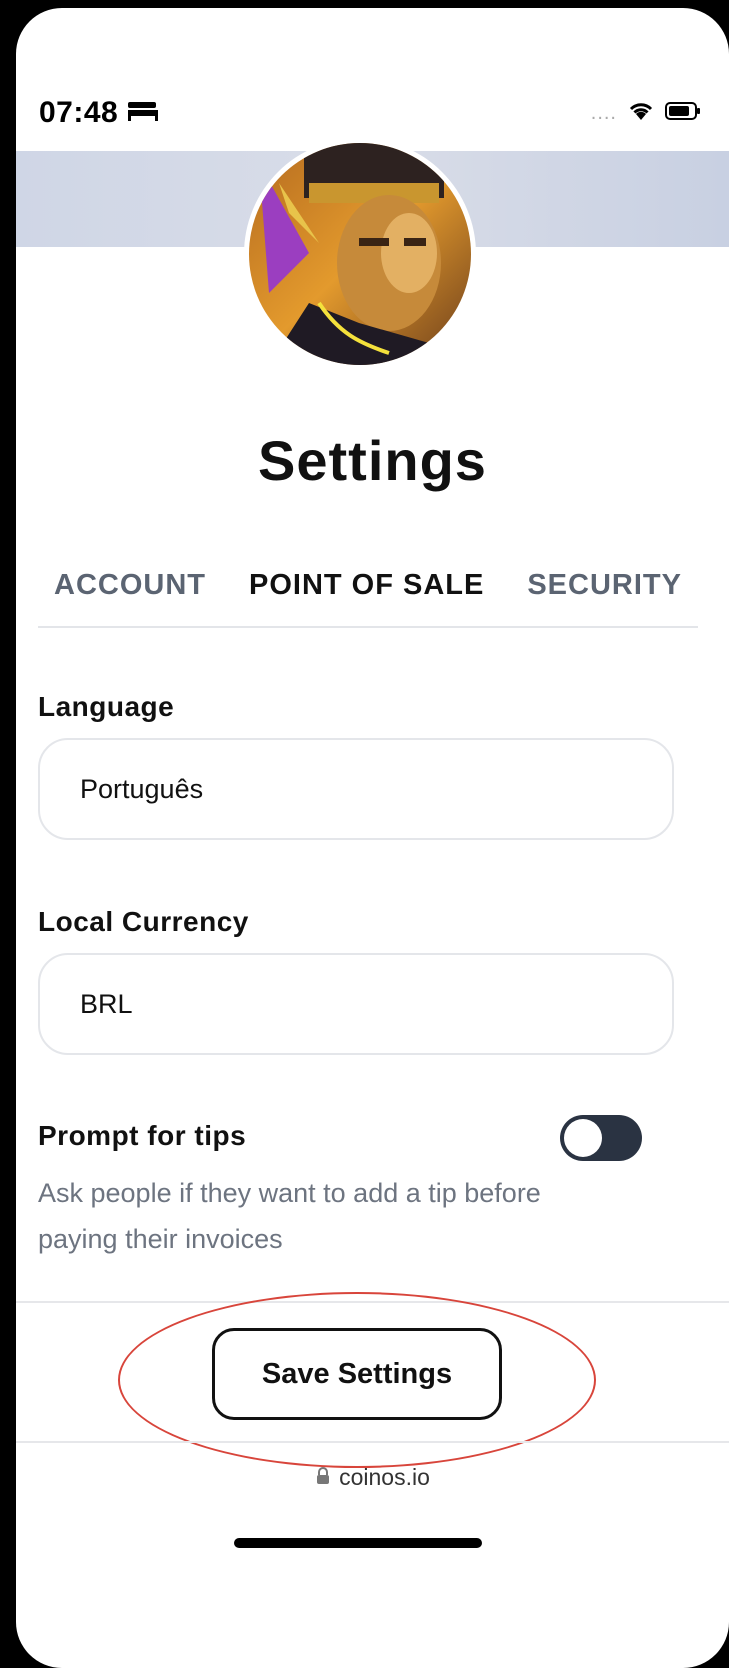  What do you see at coordinates (683, 113) in the screenshot?
I see `battery-icon` at bounding box center [683, 113].